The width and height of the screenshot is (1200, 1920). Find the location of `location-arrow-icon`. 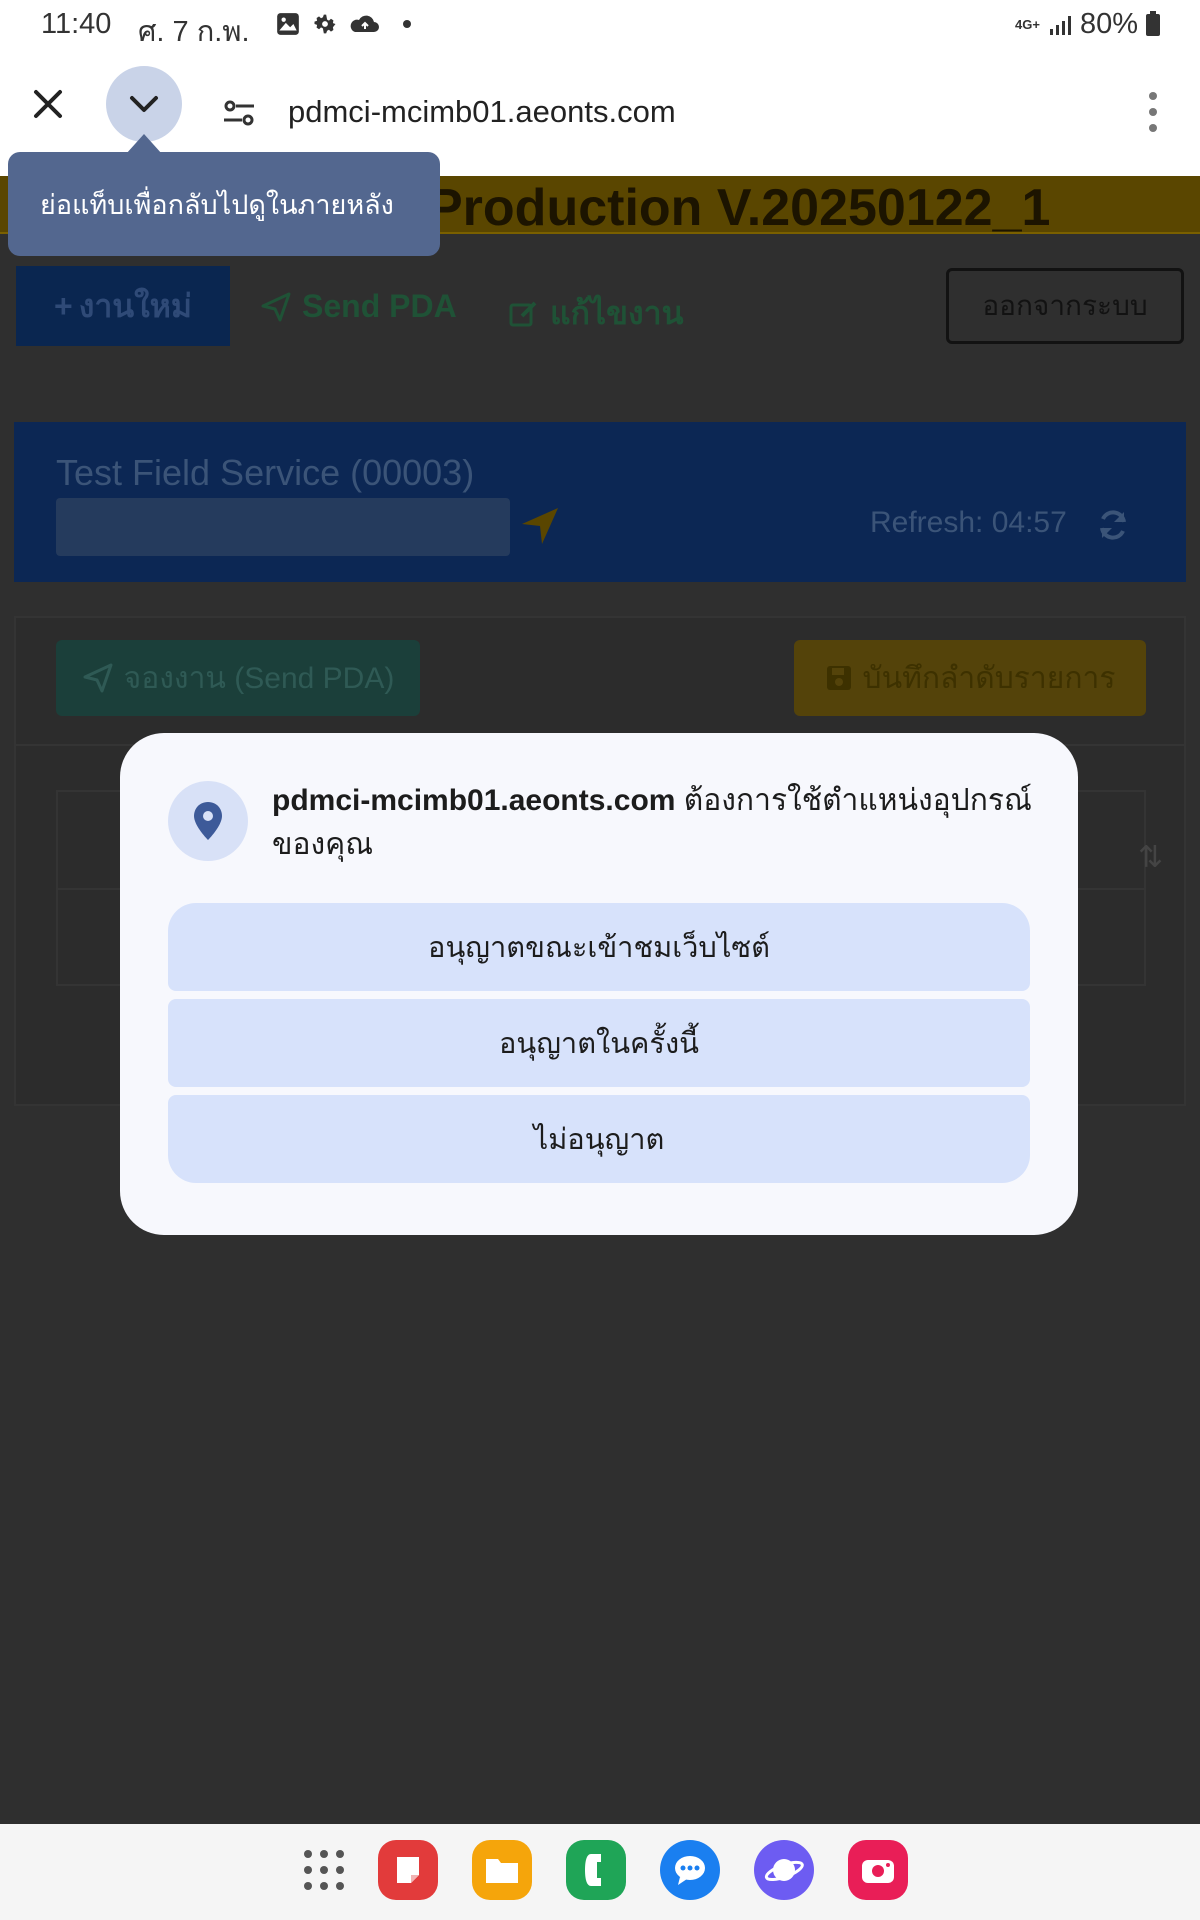

location-arrow-icon is located at coordinates (540, 526).